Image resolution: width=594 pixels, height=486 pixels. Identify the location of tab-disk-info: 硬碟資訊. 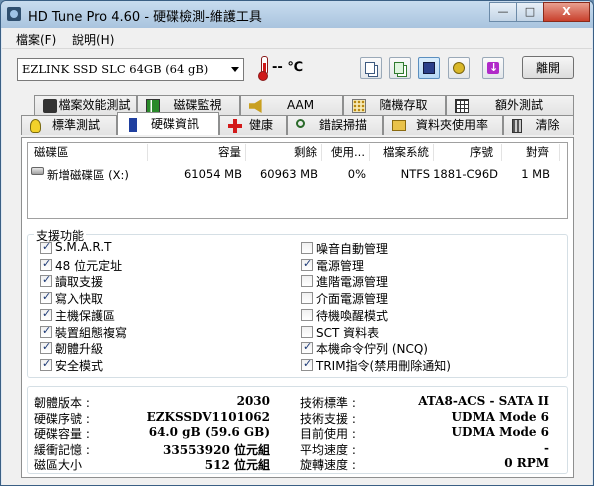
(168, 123).